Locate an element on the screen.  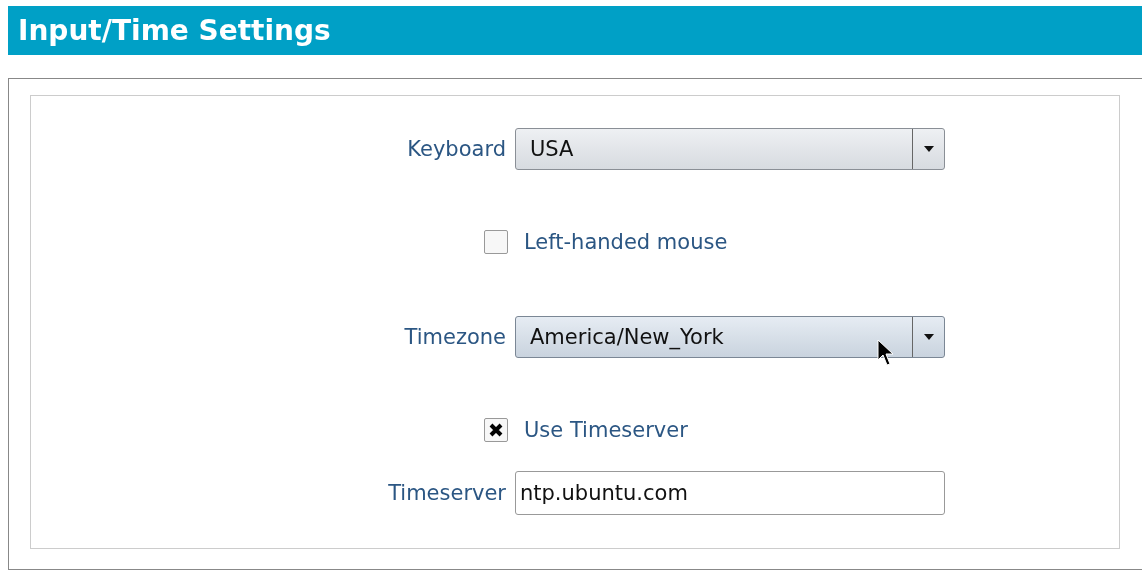
input-field: ntp.ubuntu.com is located at coordinates (730, 493).